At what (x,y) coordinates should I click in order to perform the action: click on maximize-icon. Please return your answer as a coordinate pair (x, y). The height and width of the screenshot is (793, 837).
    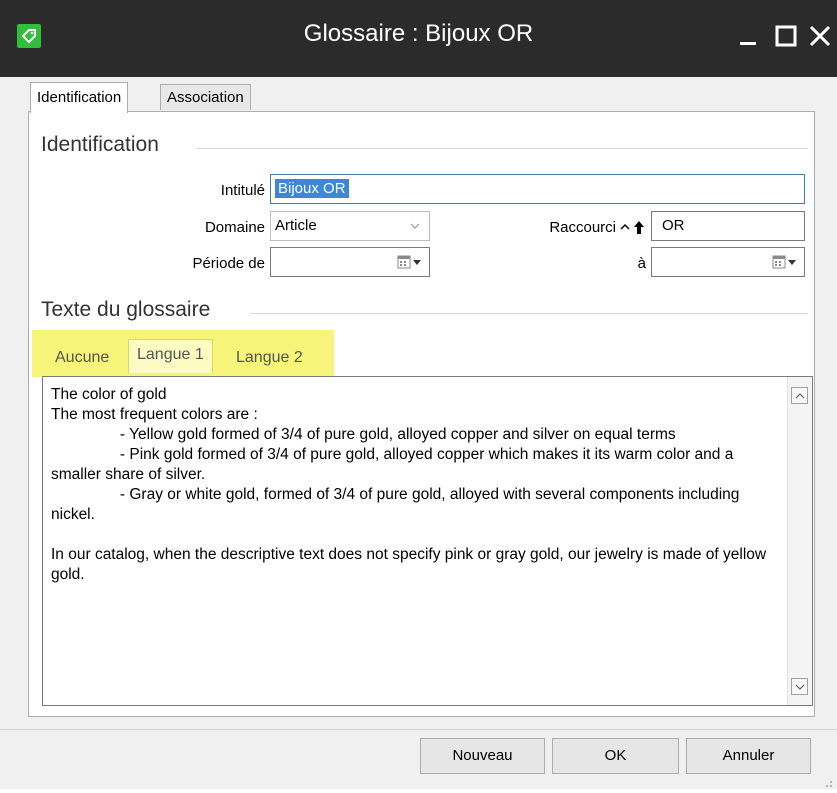
    Looking at the image, I should click on (786, 36).